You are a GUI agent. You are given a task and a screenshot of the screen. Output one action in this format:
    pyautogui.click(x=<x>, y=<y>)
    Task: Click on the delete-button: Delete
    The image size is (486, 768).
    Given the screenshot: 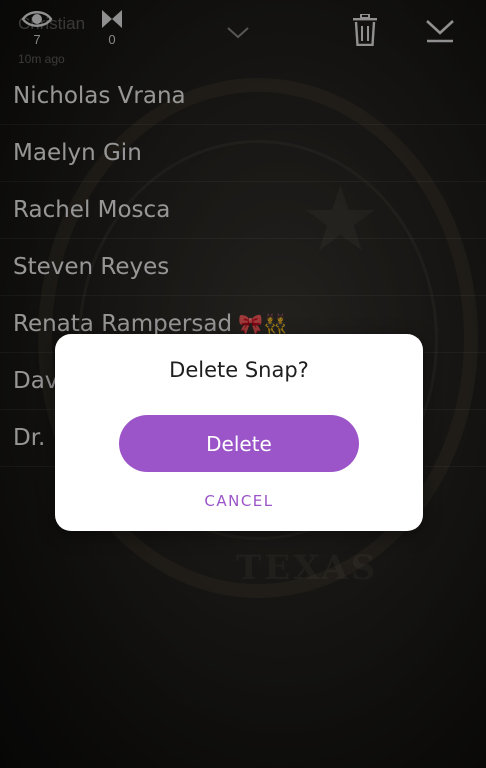 What is the action you would take?
    pyautogui.click(x=239, y=443)
    